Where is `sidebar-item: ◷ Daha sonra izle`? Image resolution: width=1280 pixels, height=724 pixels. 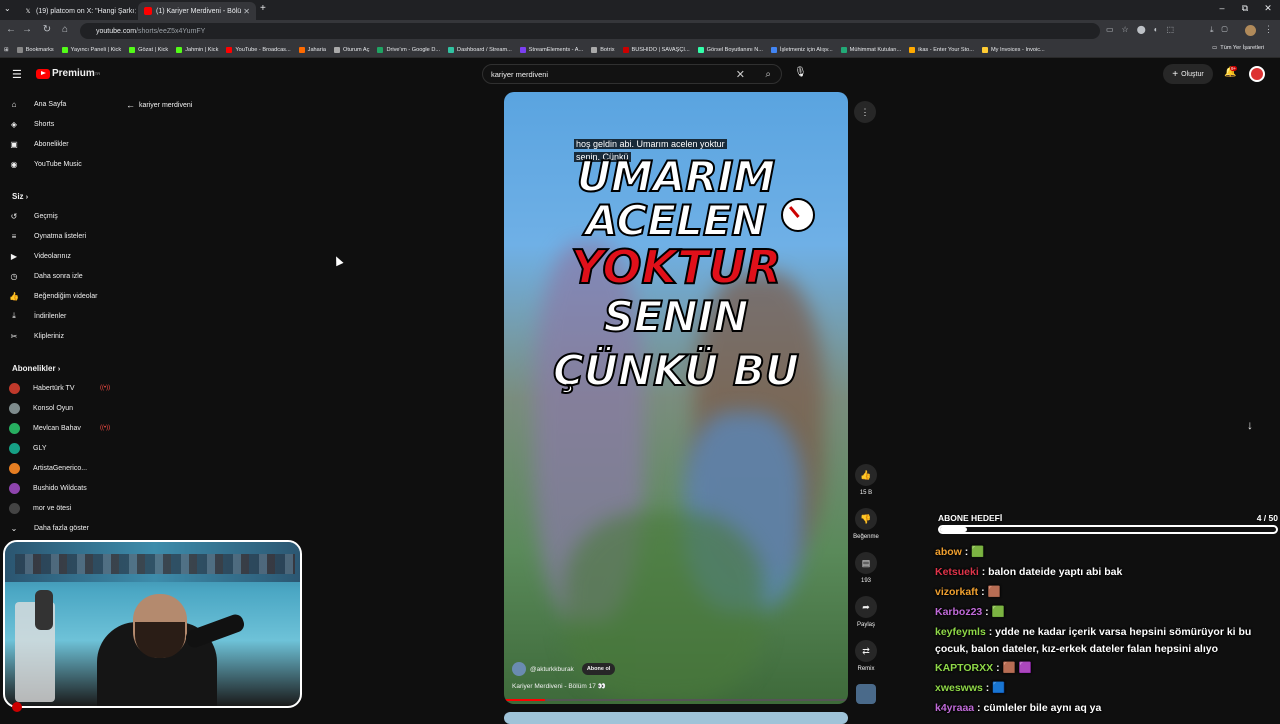 sidebar-item: ◷ Daha sonra izle is located at coordinates (58, 276).